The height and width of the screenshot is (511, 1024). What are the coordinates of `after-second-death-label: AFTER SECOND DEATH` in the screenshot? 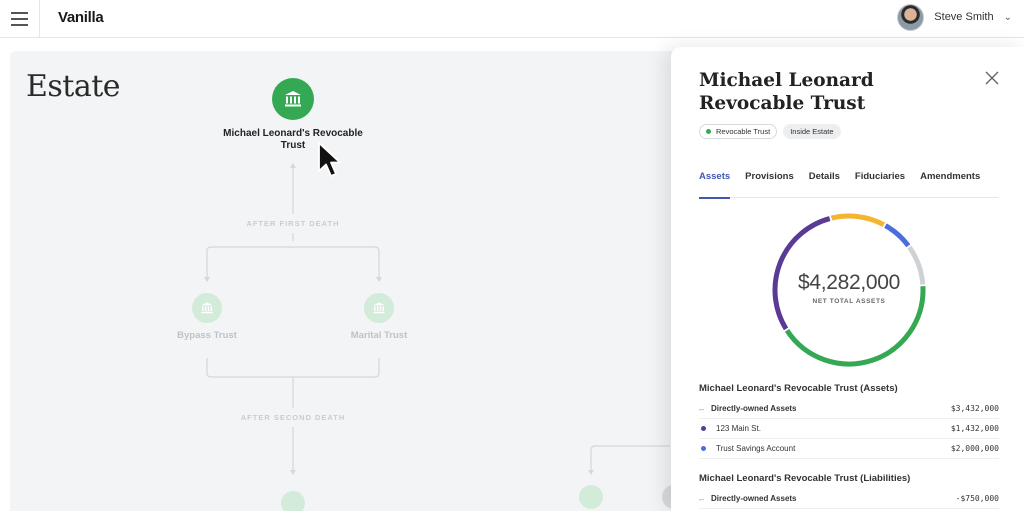 It's located at (293, 417).